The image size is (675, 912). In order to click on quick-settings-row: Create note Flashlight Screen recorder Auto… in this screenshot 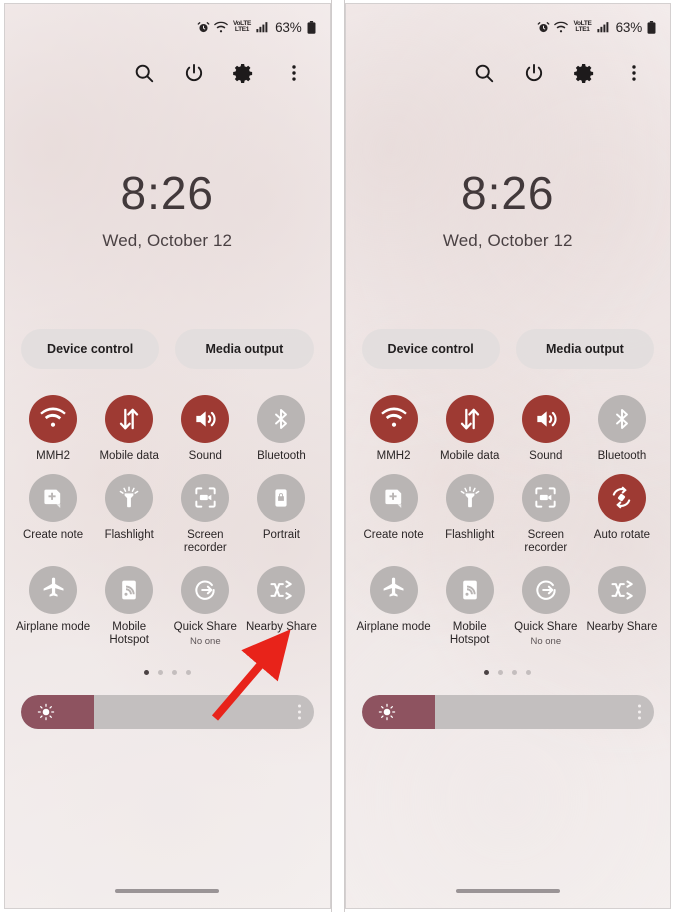, I will do `click(508, 514)`.